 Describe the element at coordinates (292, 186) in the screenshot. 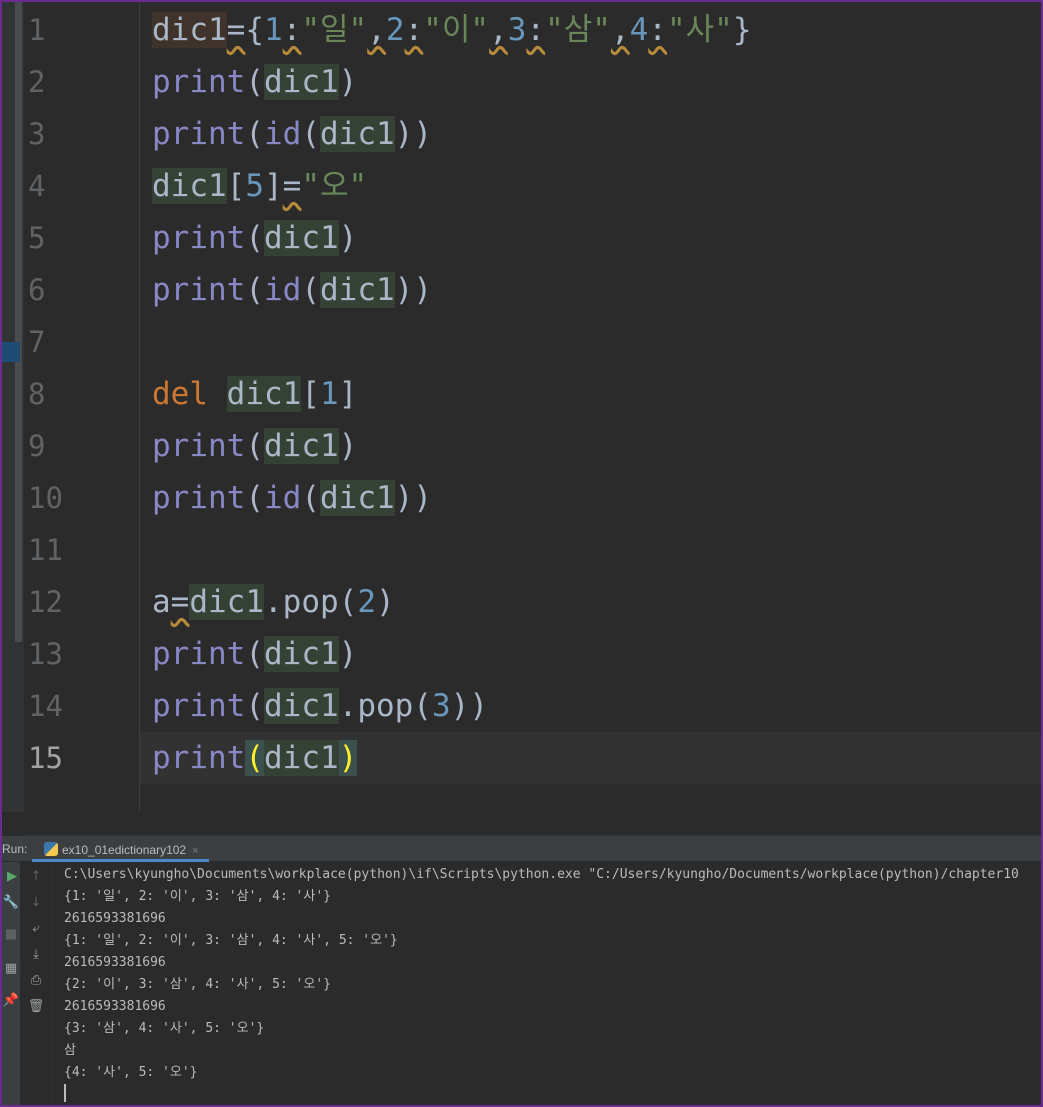

I see `code-token: =` at that location.